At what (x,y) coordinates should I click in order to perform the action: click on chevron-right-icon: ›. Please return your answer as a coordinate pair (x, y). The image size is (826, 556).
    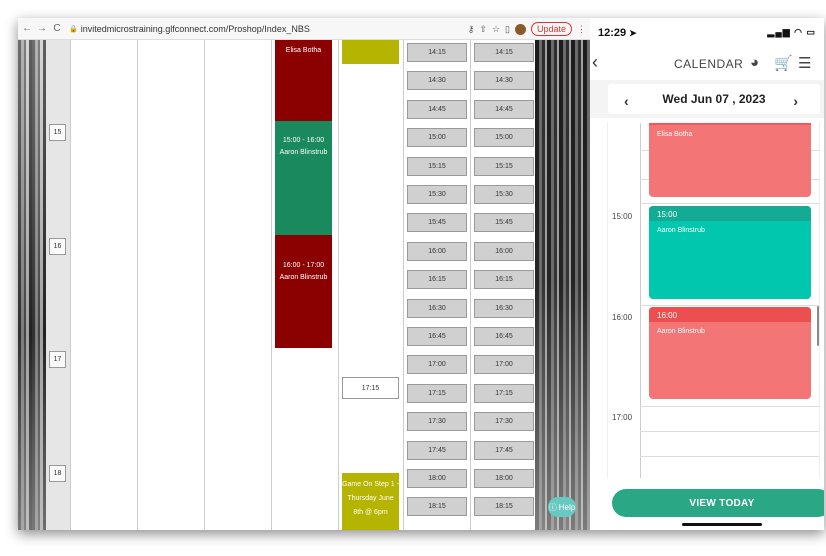
    Looking at the image, I should click on (795, 101).